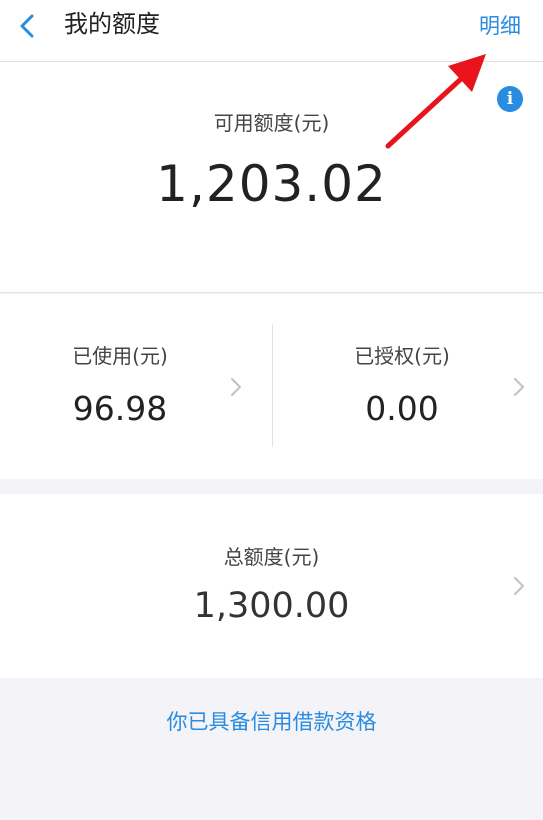  I want to click on total-chevron-right-icon, so click(519, 586).